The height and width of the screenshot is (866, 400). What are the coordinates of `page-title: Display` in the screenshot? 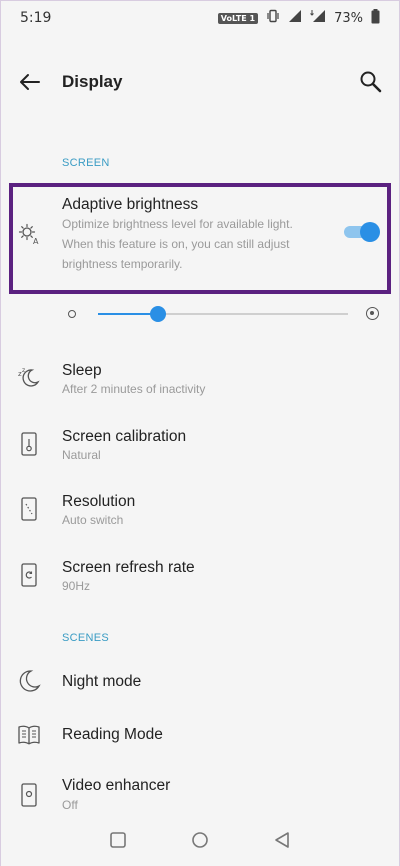 It's located at (92, 81).